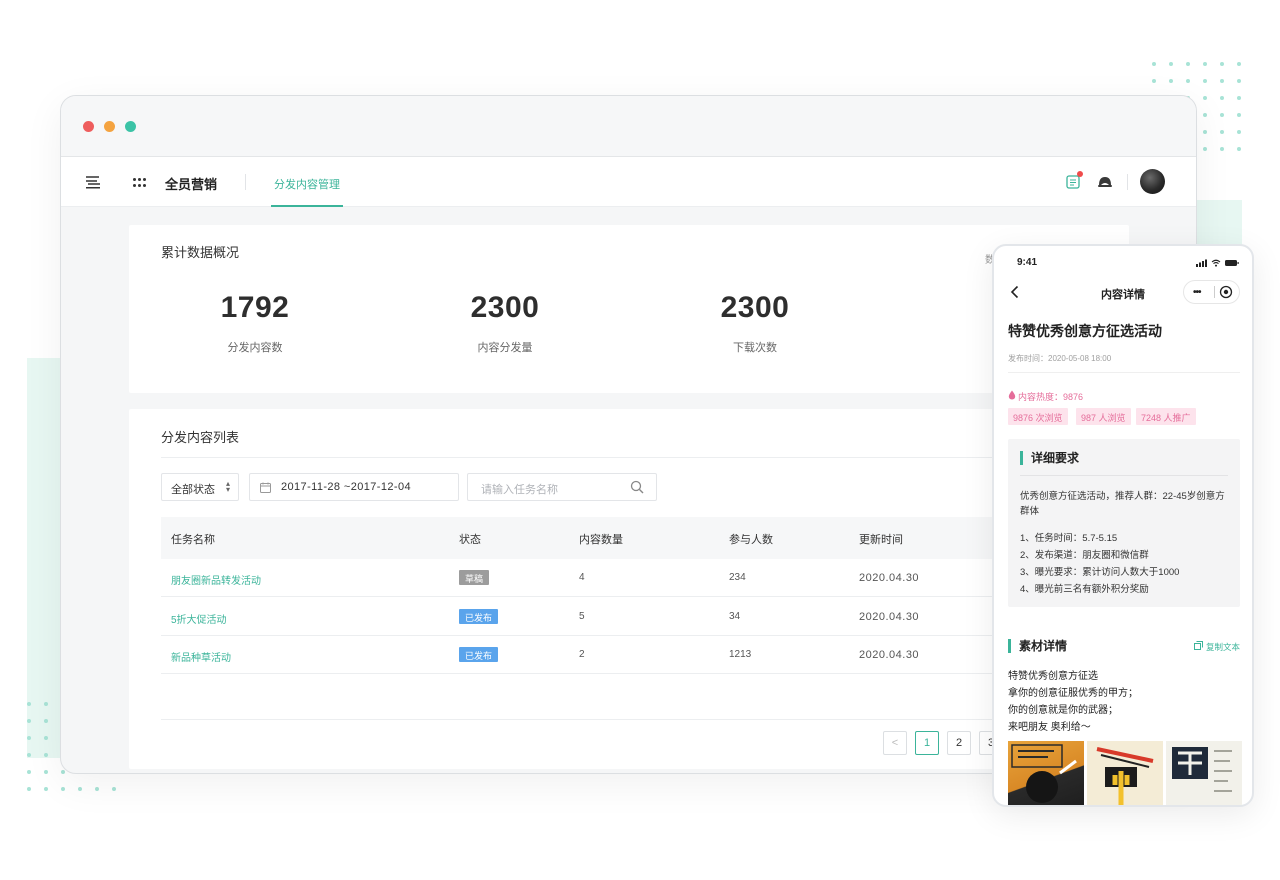  What do you see at coordinates (582, 654) in the screenshot?
I see `content-count-cell: 2` at bounding box center [582, 654].